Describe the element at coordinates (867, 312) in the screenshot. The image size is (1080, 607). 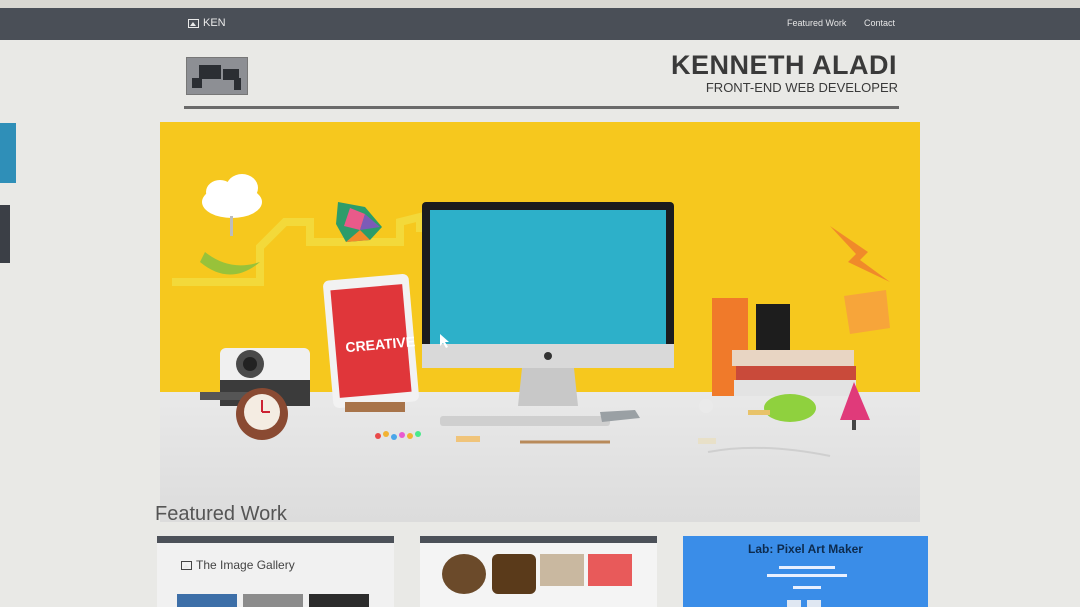
I see `sticky-note-icon` at that location.